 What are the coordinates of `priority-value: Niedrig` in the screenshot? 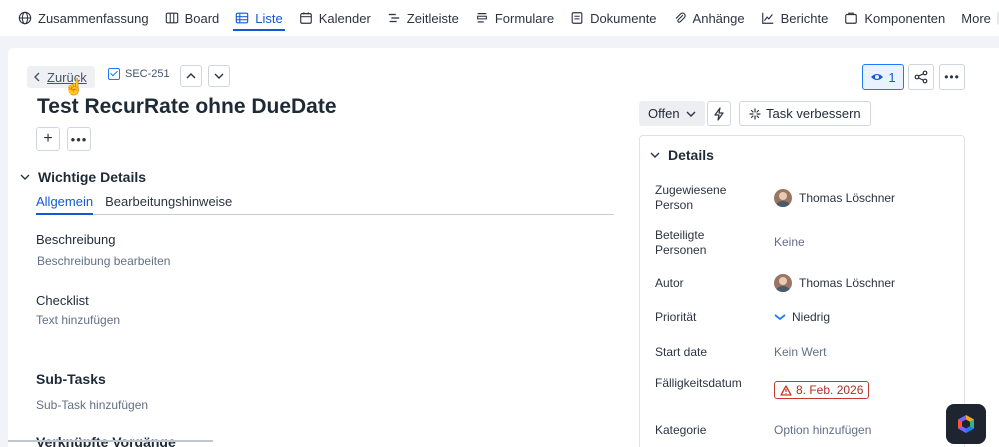 It's located at (802, 317).